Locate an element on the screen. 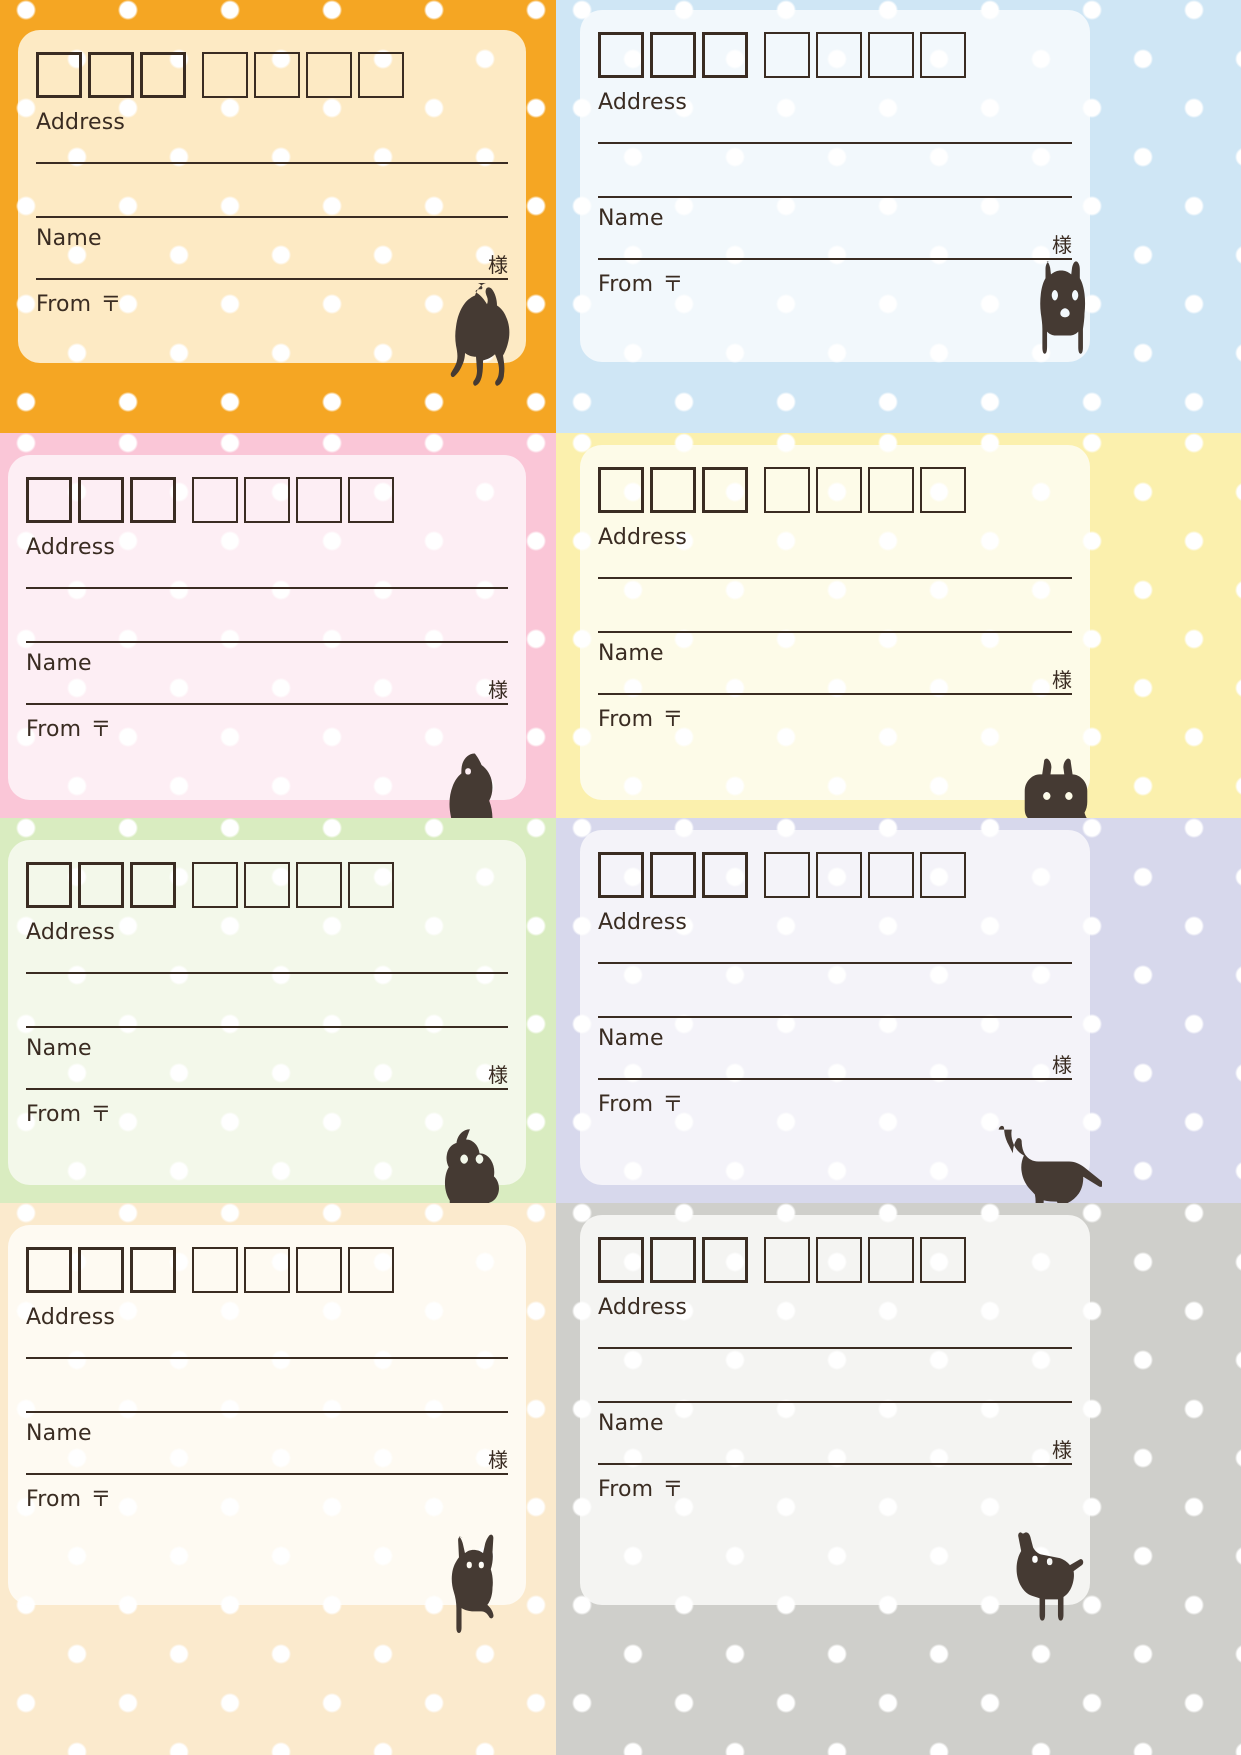  label-panel-lavender: Address Name 様 From 〒 is located at coordinates (898, 1010).